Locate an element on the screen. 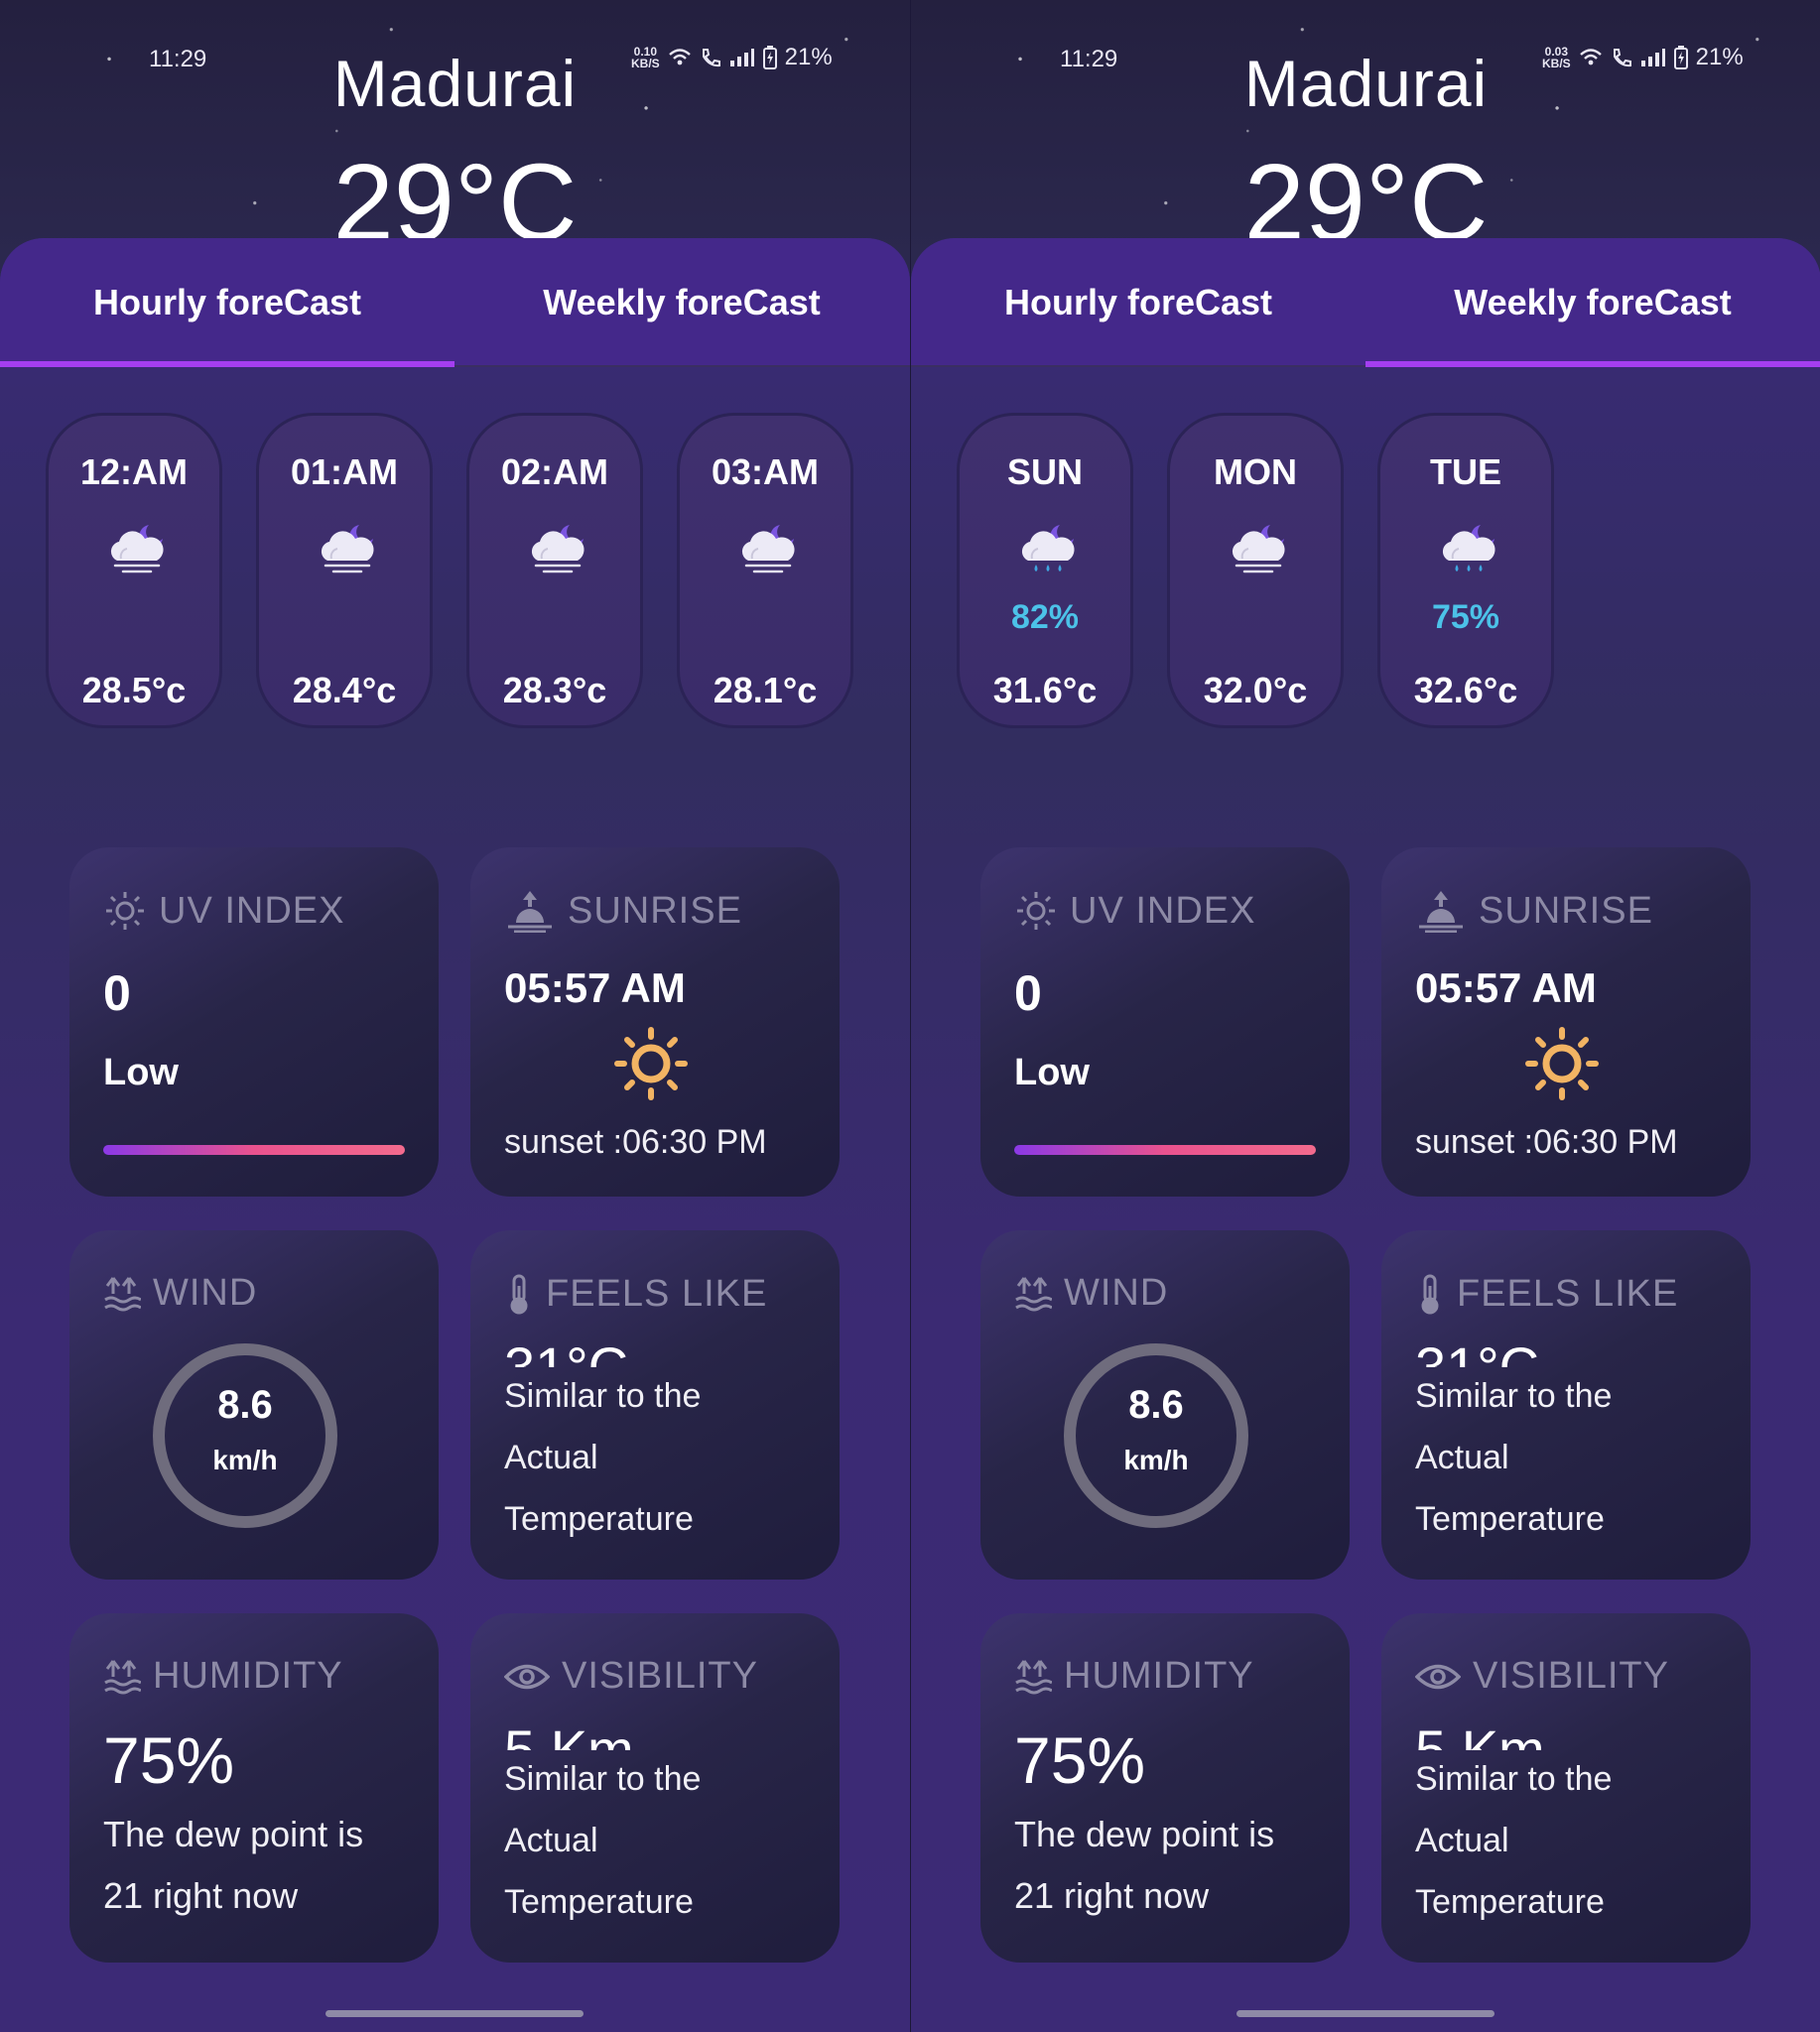  weekly-forecast-card: SUN 82% 31.6°c is located at coordinates (1045, 570).